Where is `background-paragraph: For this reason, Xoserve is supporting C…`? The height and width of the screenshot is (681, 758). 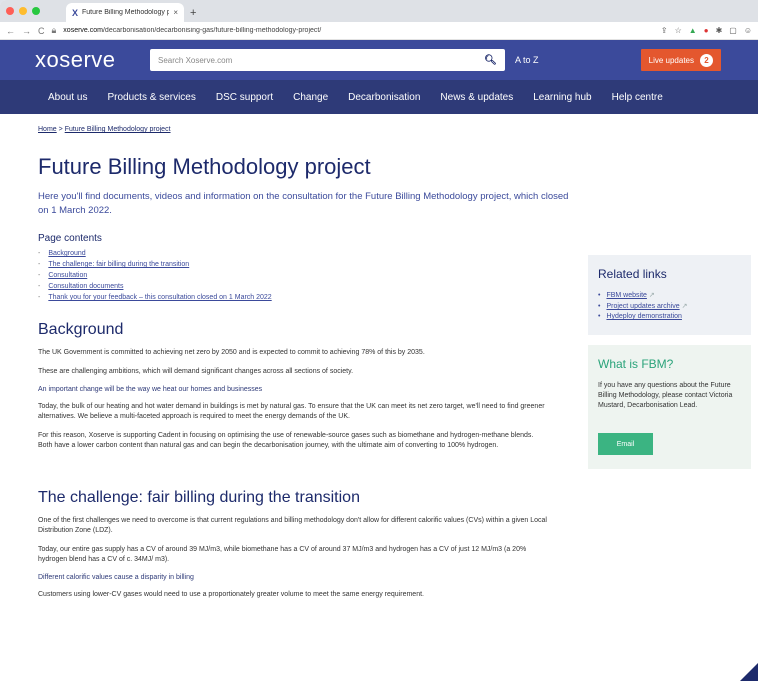 background-paragraph: For this reason, Xoserve is supporting C… is located at coordinates (286, 440).